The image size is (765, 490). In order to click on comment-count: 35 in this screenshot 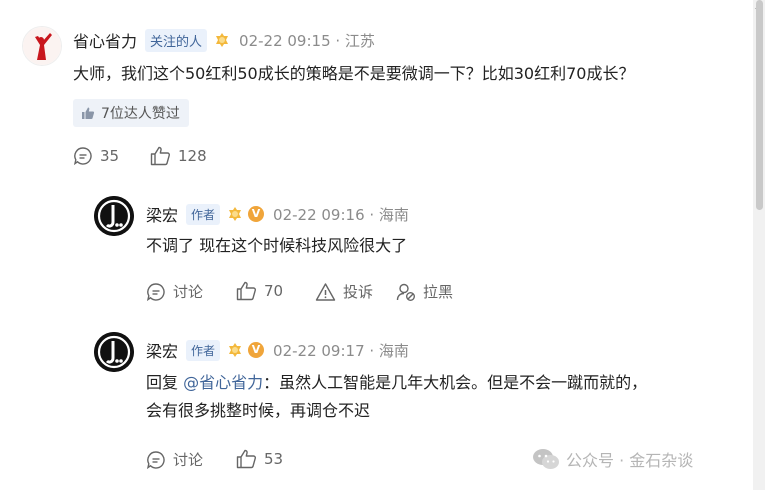, I will do `click(110, 156)`.